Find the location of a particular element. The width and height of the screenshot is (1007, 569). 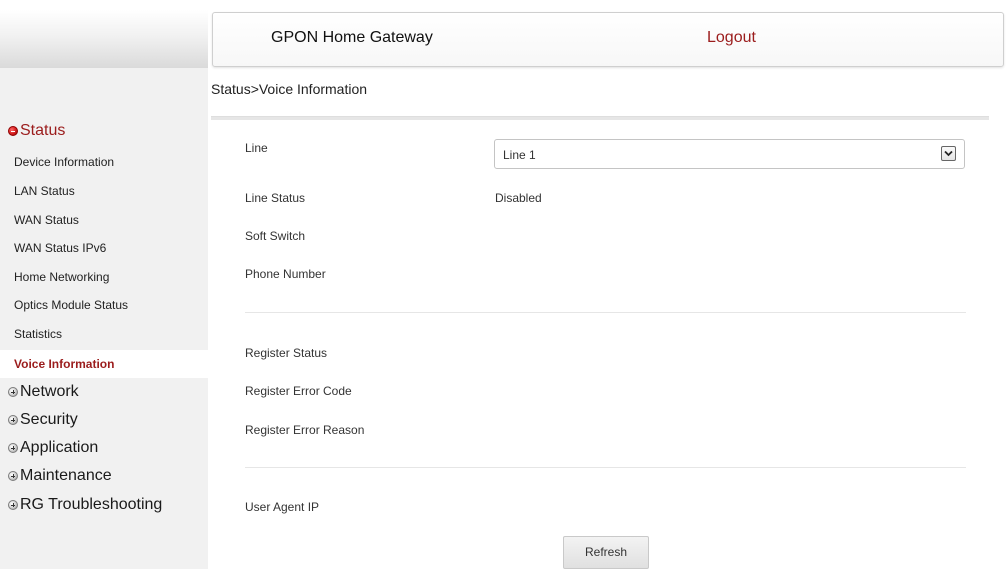

sidebar-item-wan-status-ipv6: WAN Status IPv6 is located at coordinates (60, 248).